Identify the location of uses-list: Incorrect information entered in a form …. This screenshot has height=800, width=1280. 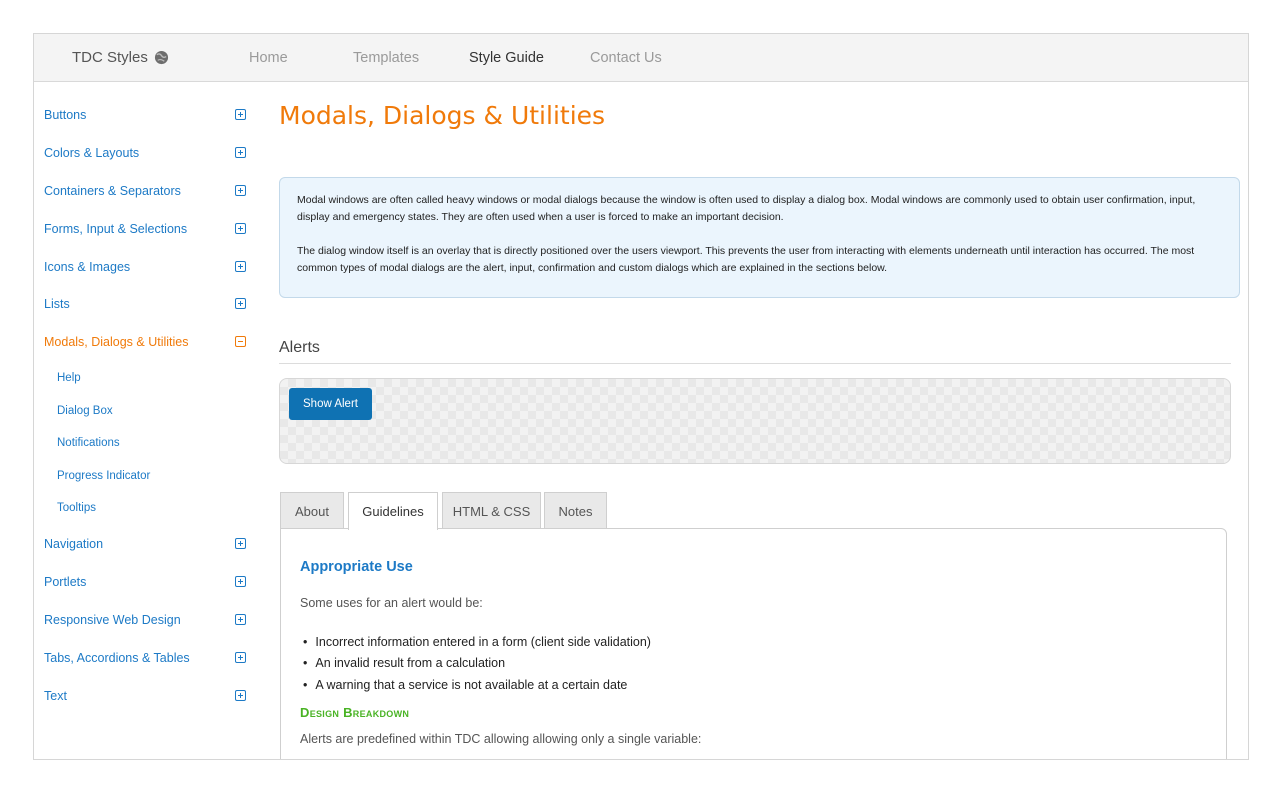
(477, 663).